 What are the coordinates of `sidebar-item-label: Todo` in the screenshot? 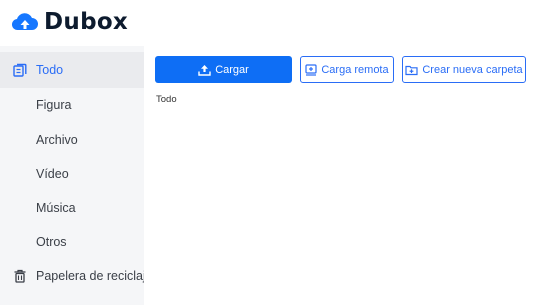 It's located at (50, 70).